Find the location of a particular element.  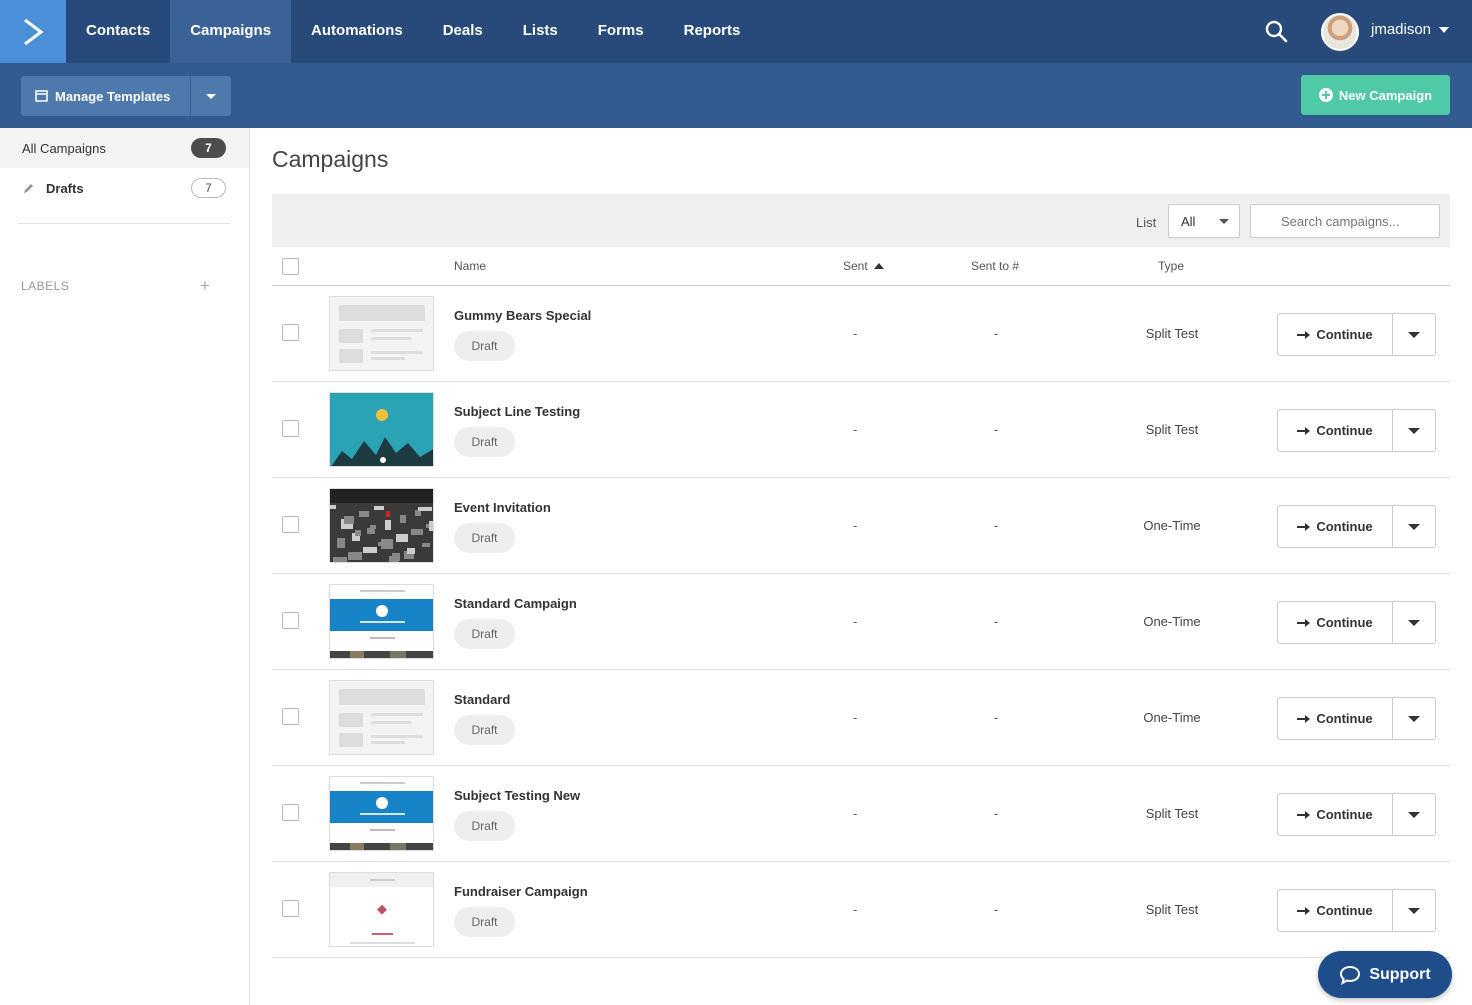

add-label-icon: + is located at coordinates (205, 286).